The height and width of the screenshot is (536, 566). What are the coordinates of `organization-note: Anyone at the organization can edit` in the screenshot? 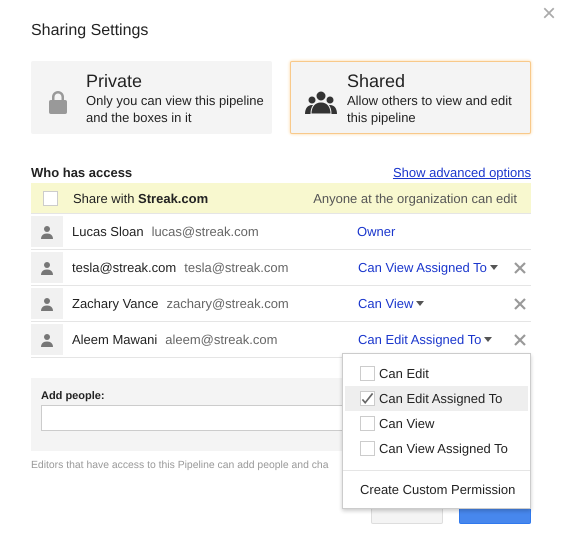 It's located at (415, 198).